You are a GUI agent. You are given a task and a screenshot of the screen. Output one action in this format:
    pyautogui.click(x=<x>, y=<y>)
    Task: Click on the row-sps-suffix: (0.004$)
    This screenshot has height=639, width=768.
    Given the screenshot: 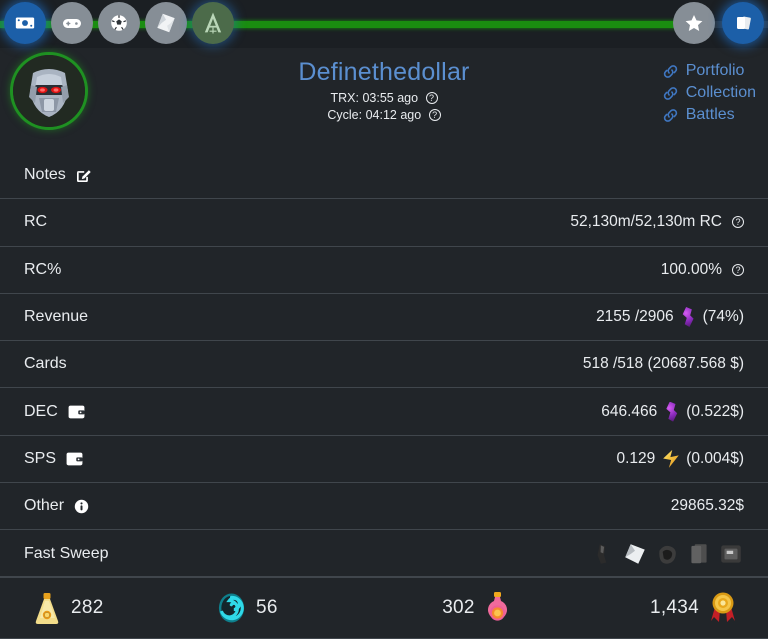 What is the action you would take?
    pyautogui.click(x=715, y=458)
    